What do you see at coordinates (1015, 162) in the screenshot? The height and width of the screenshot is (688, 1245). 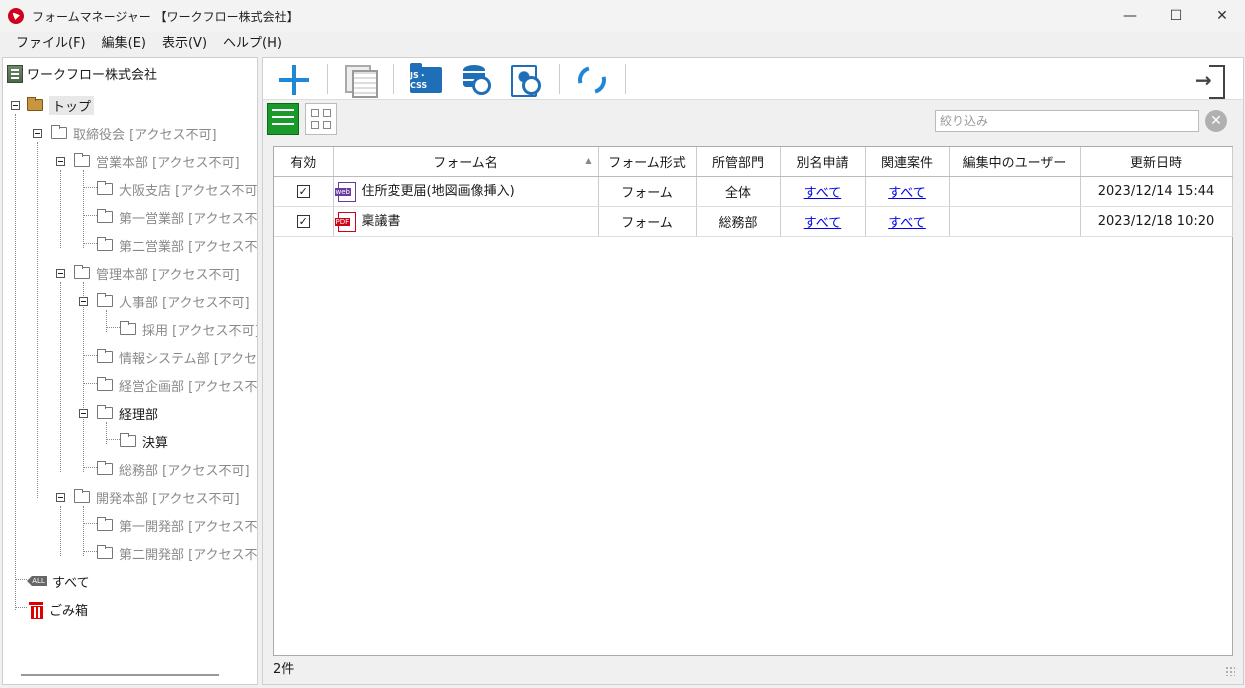 I see `column-header-editing-user: 編集中のユーザー` at bounding box center [1015, 162].